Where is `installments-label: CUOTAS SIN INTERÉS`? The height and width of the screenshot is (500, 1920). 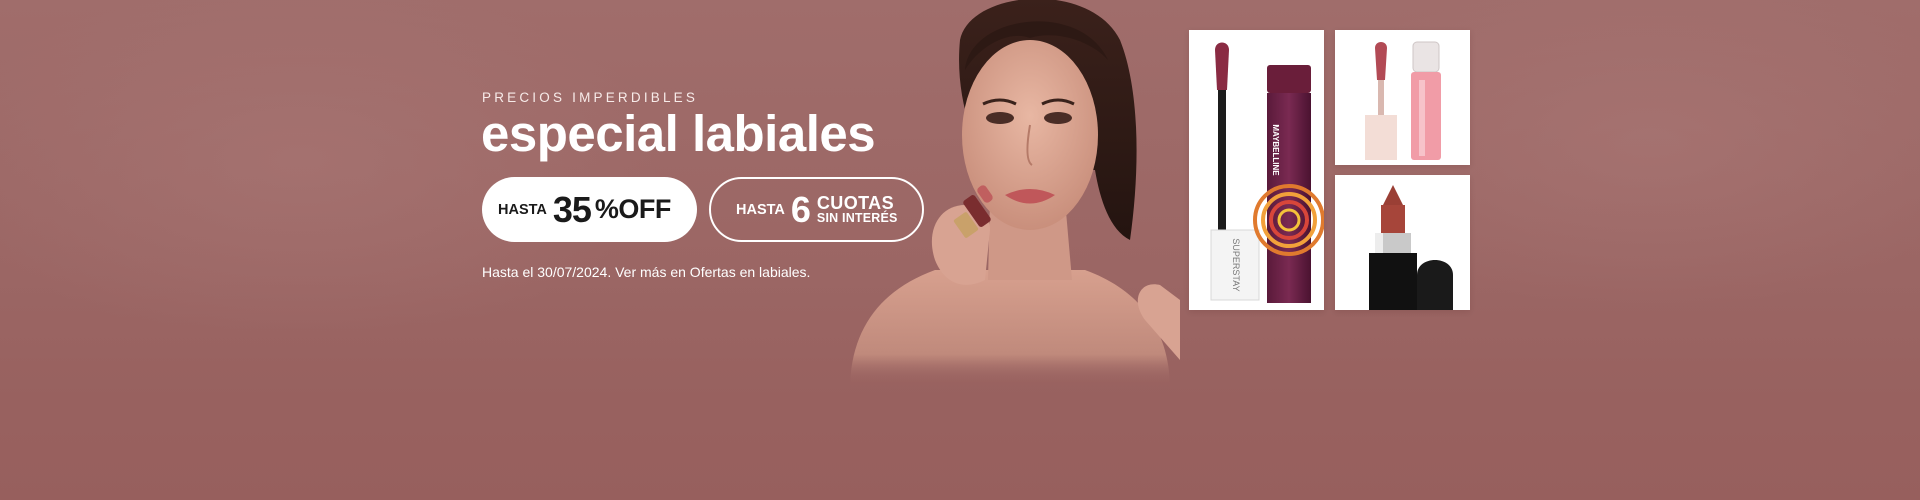
installments-label: CUOTAS SIN INTERÉS is located at coordinates (857, 209).